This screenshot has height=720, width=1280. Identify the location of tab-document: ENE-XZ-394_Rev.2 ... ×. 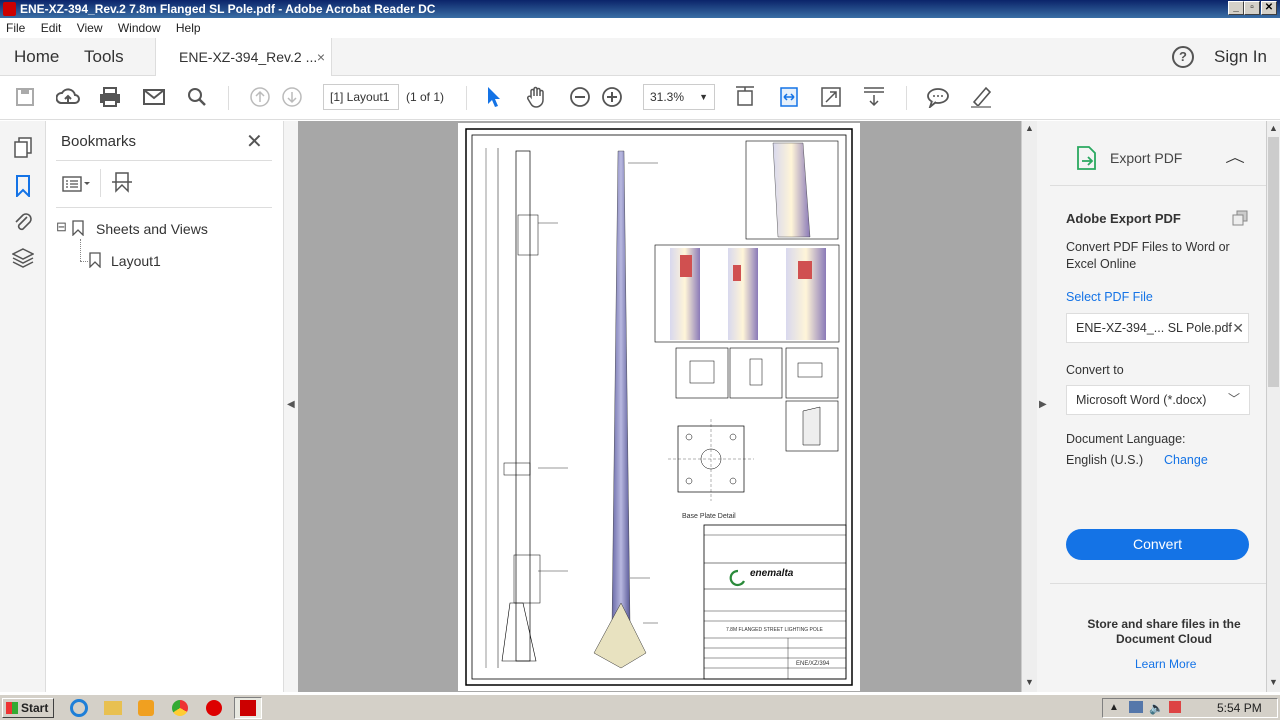
(243, 57).